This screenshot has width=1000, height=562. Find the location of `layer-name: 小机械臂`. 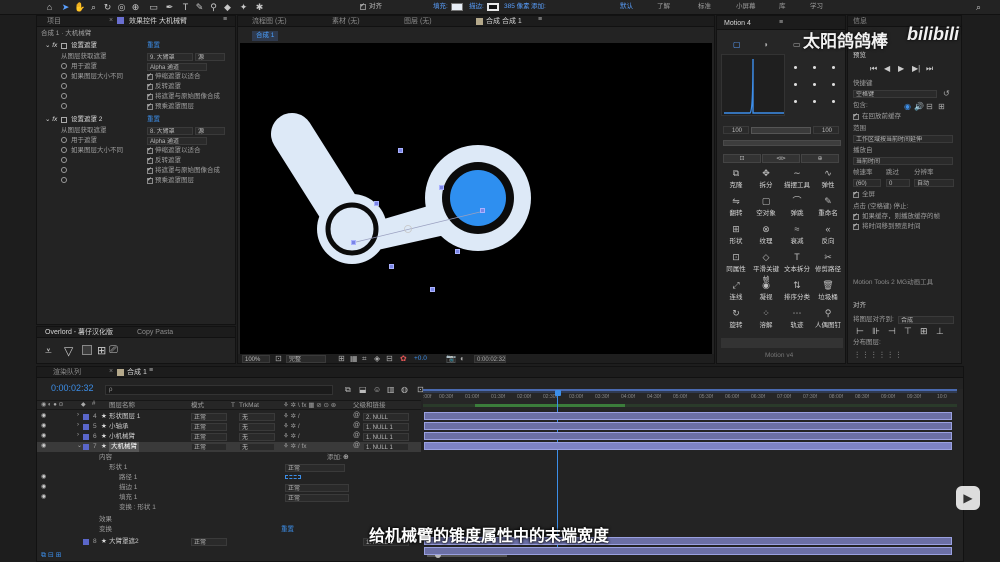

layer-name: 小机械臂 is located at coordinates (122, 437).